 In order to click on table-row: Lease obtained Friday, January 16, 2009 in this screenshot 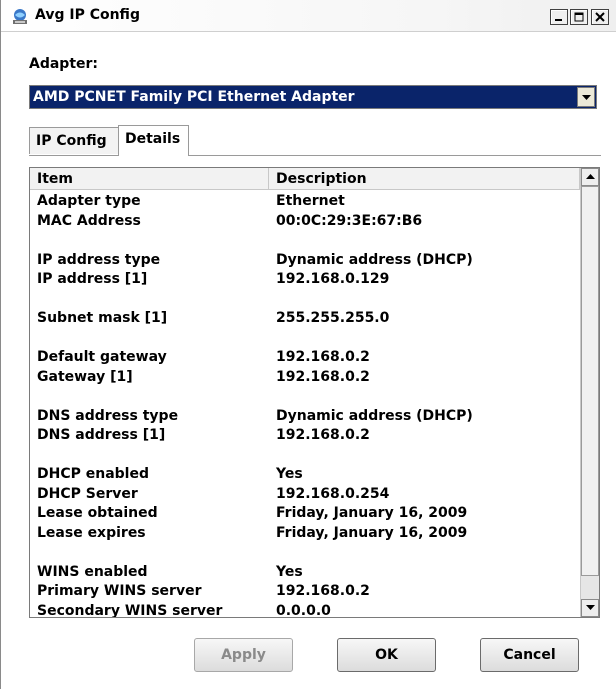, I will do `click(305, 515)`.